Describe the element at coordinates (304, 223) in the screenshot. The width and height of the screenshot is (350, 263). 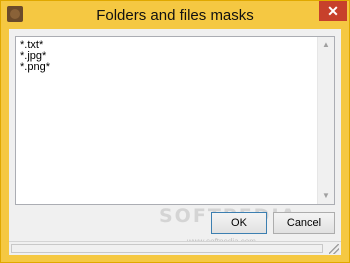
I see `cancel-button: Cancel` at that location.